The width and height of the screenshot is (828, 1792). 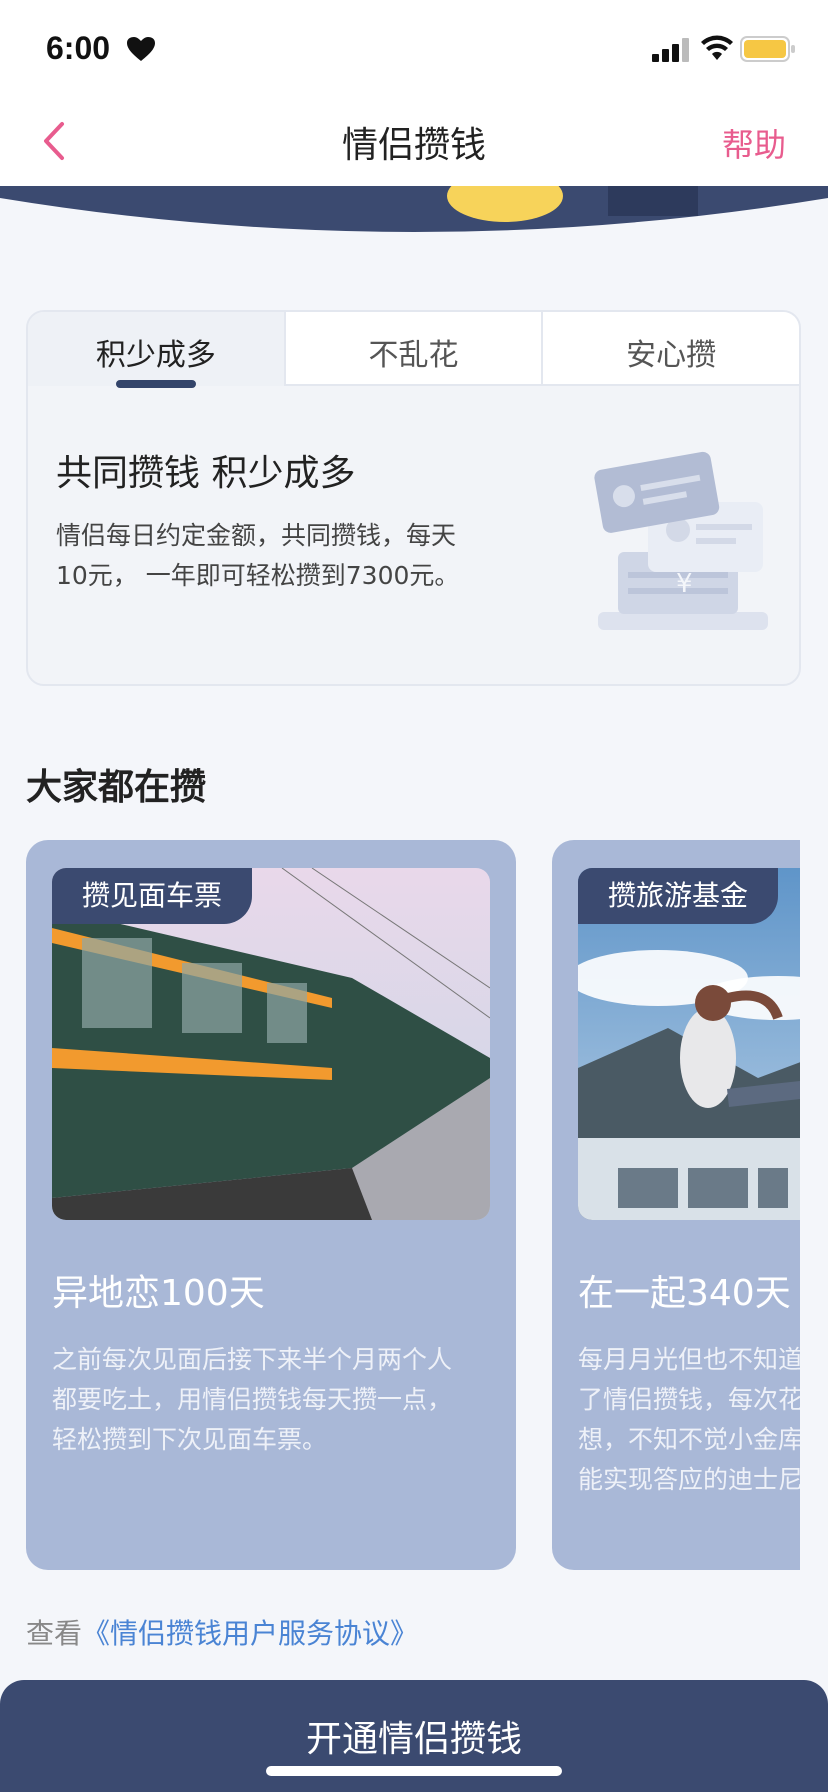 What do you see at coordinates (250, 1633) in the screenshot?
I see `agreement-link: 《情侣攒钱用户服务协议》` at bounding box center [250, 1633].